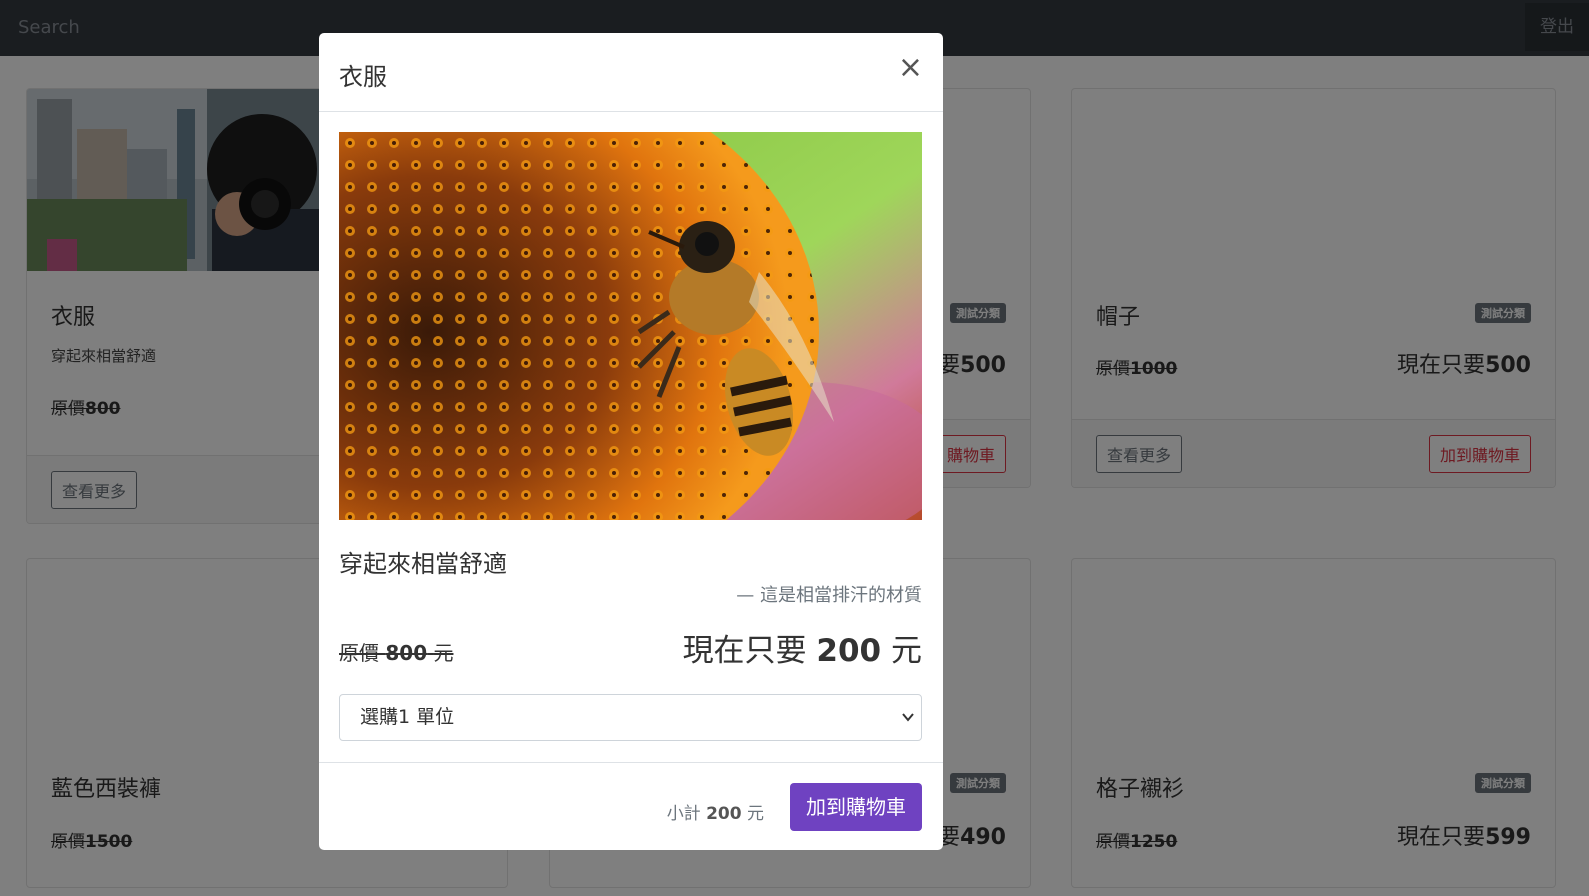 The height and width of the screenshot is (896, 1589). What do you see at coordinates (715, 814) in the screenshot?
I see `subtotal: 小計 200 元` at bounding box center [715, 814].